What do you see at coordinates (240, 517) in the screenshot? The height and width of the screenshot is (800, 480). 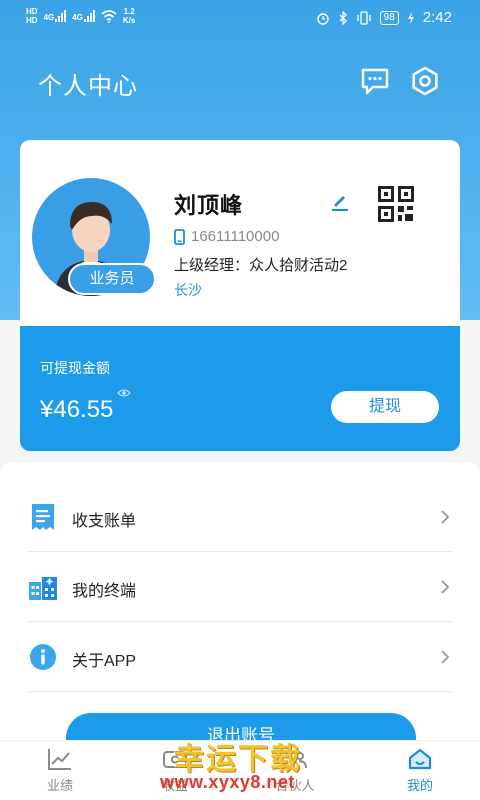 I see `menu-item-bills: 收支账单` at bounding box center [240, 517].